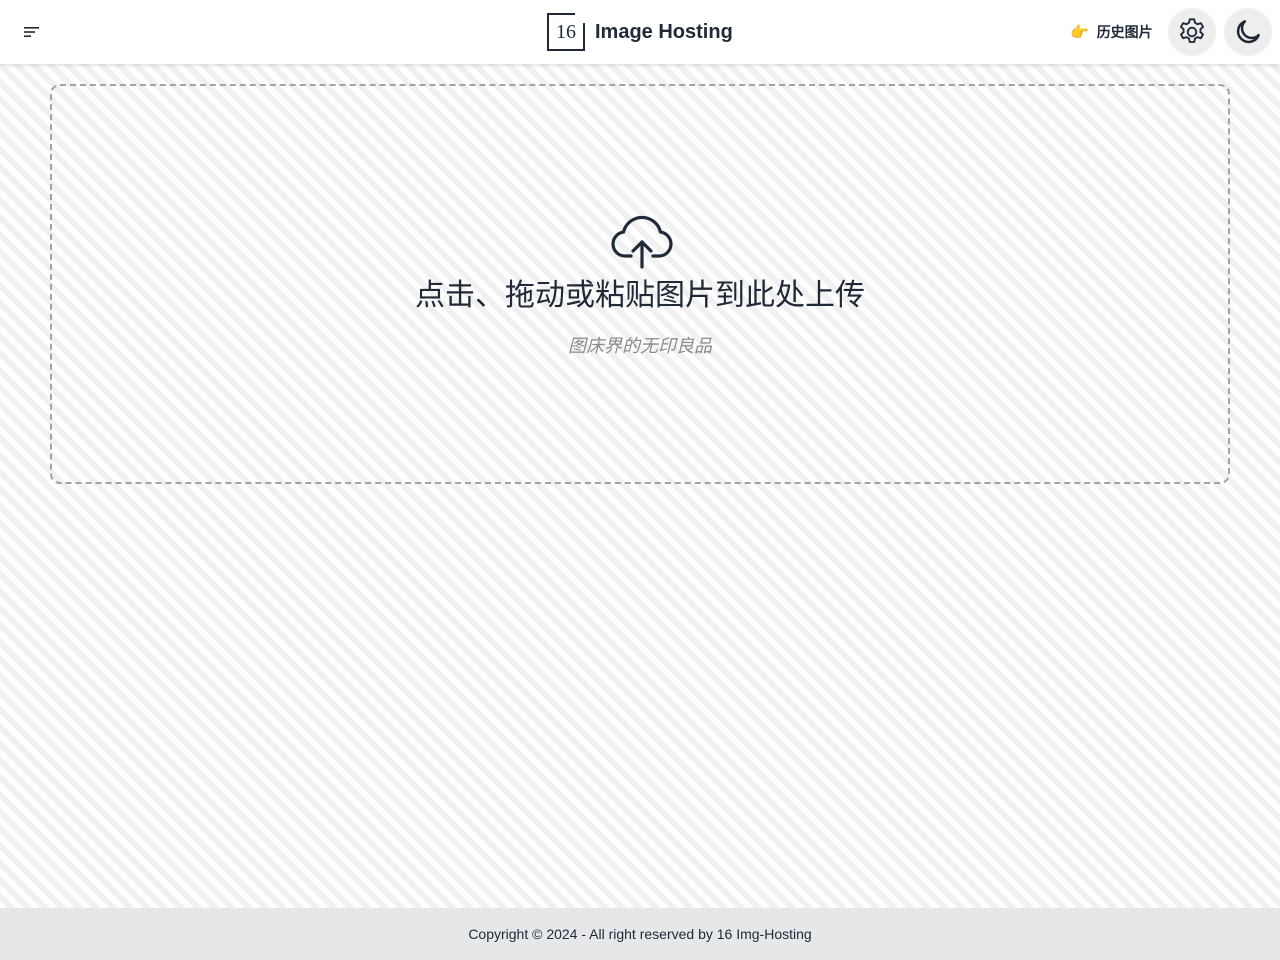 This screenshot has width=1280, height=960. I want to click on logo-text: 16, so click(566, 31).